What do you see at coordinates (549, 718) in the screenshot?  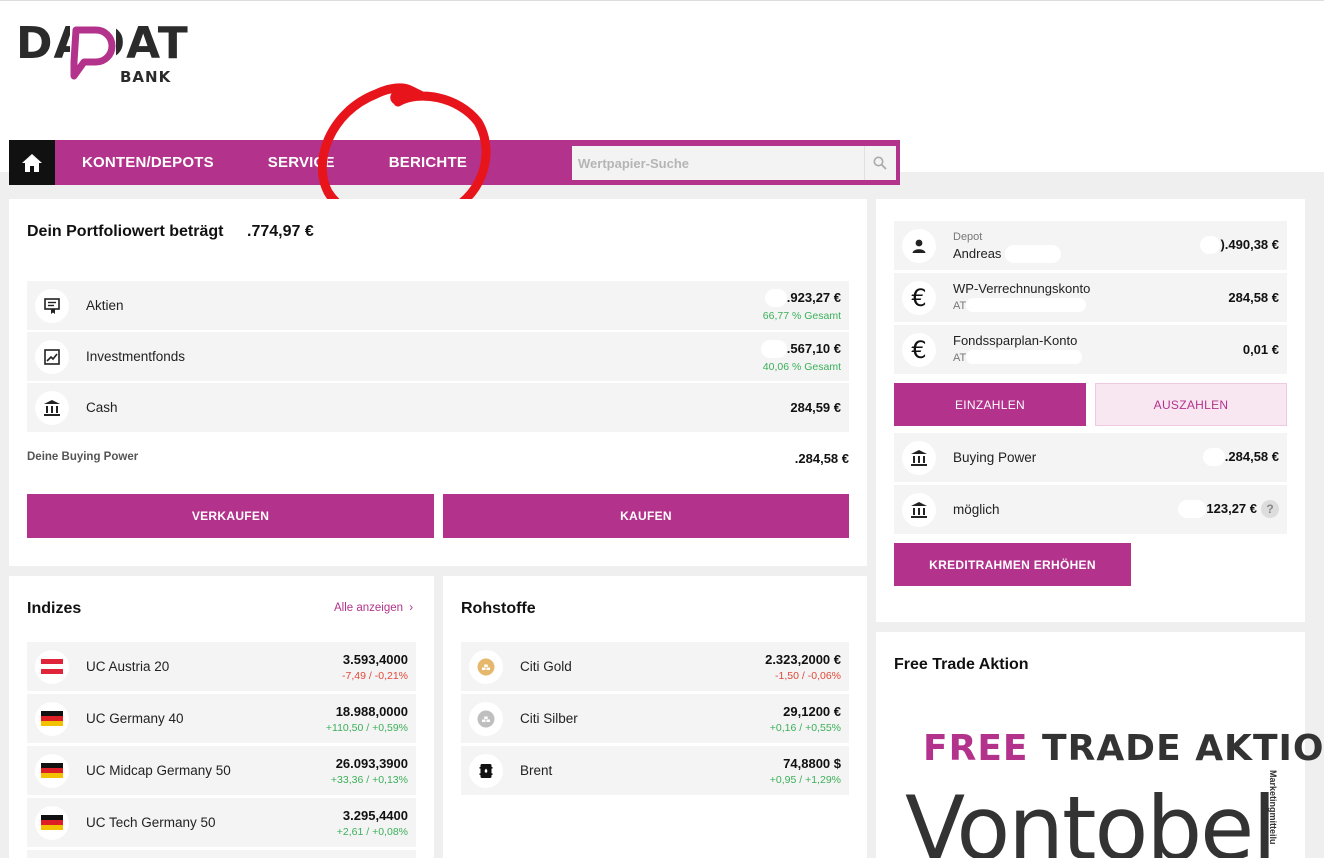 I see `commodity-name: Citi Silber` at bounding box center [549, 718].